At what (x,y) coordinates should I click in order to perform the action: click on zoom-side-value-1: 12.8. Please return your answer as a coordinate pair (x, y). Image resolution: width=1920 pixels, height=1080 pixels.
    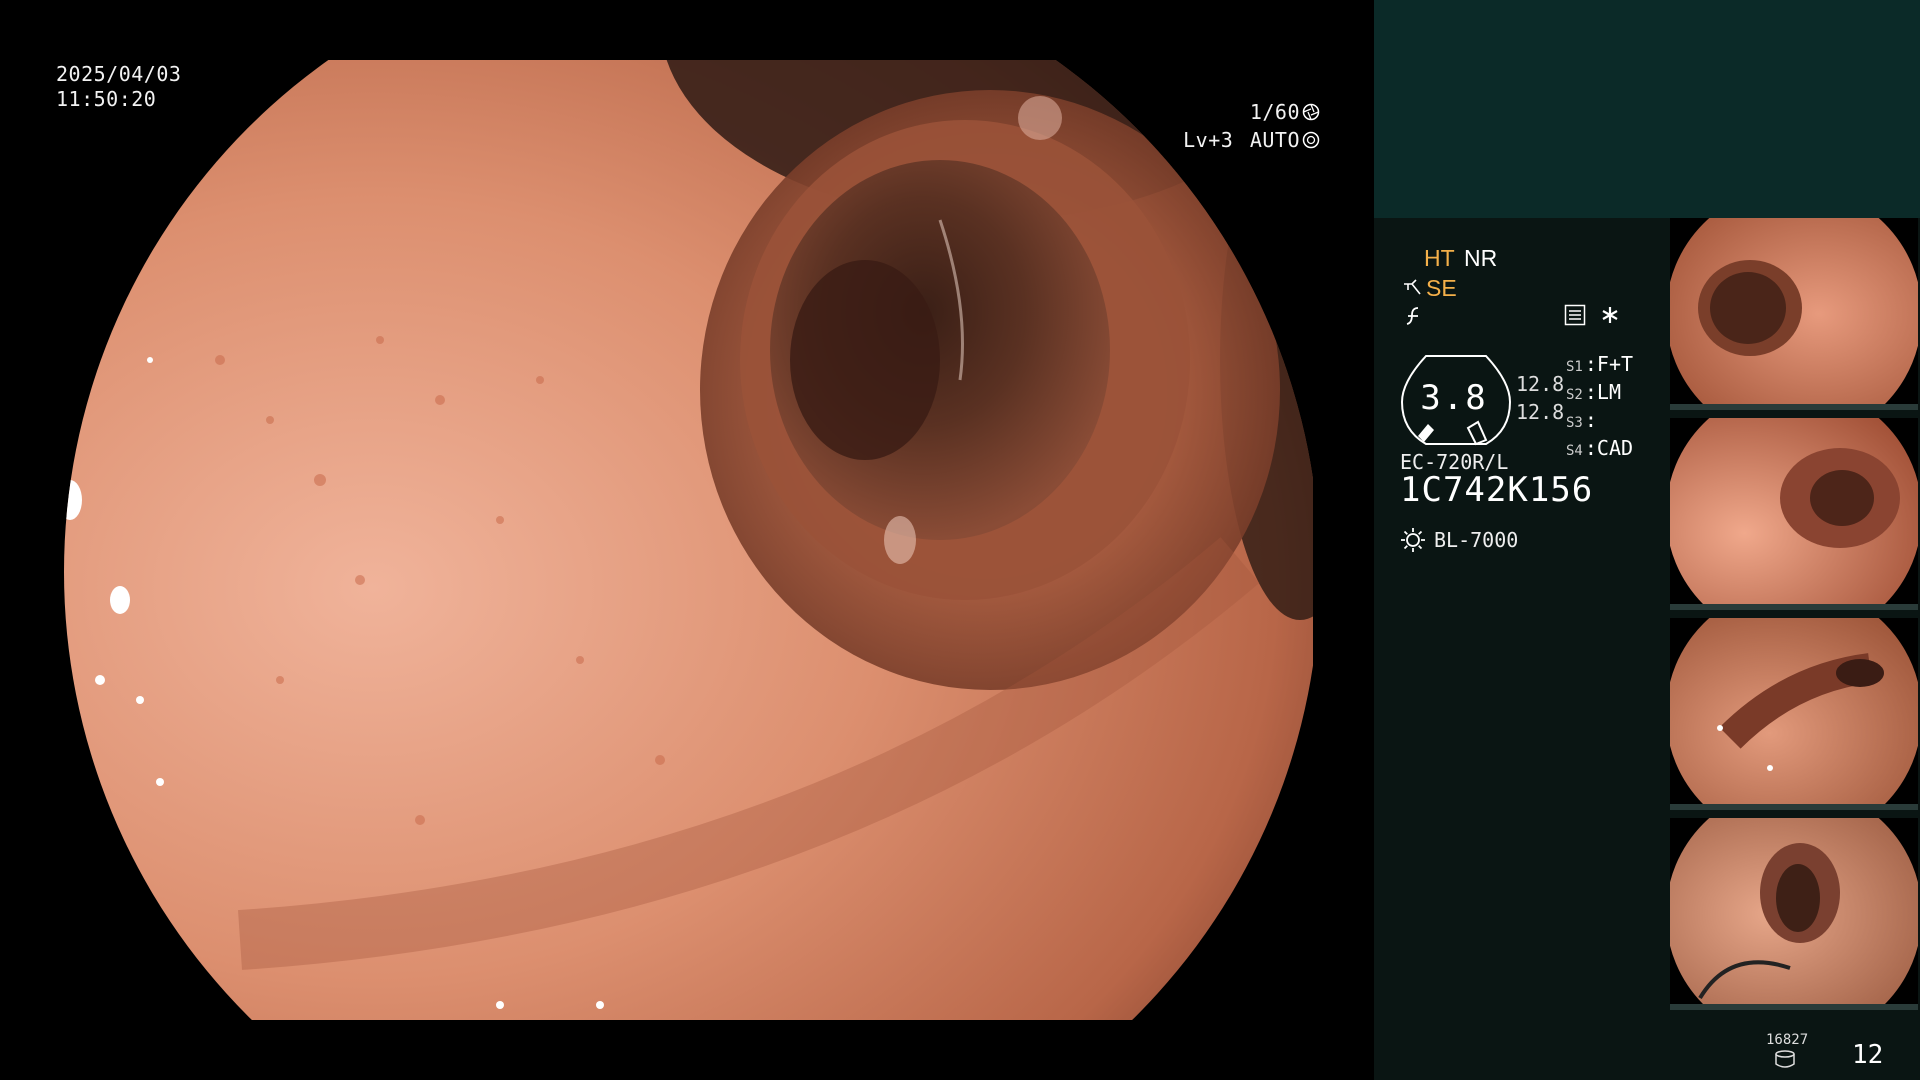
    Looking at the image, I should click on (1540, 384).